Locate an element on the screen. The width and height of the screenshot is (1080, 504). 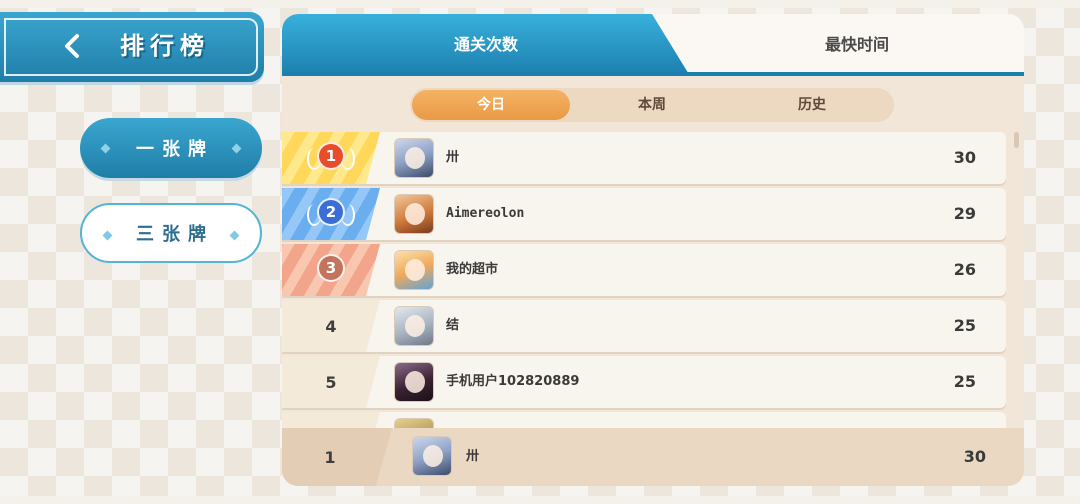
chevron-left-icon is located at coordinates (72, 46).